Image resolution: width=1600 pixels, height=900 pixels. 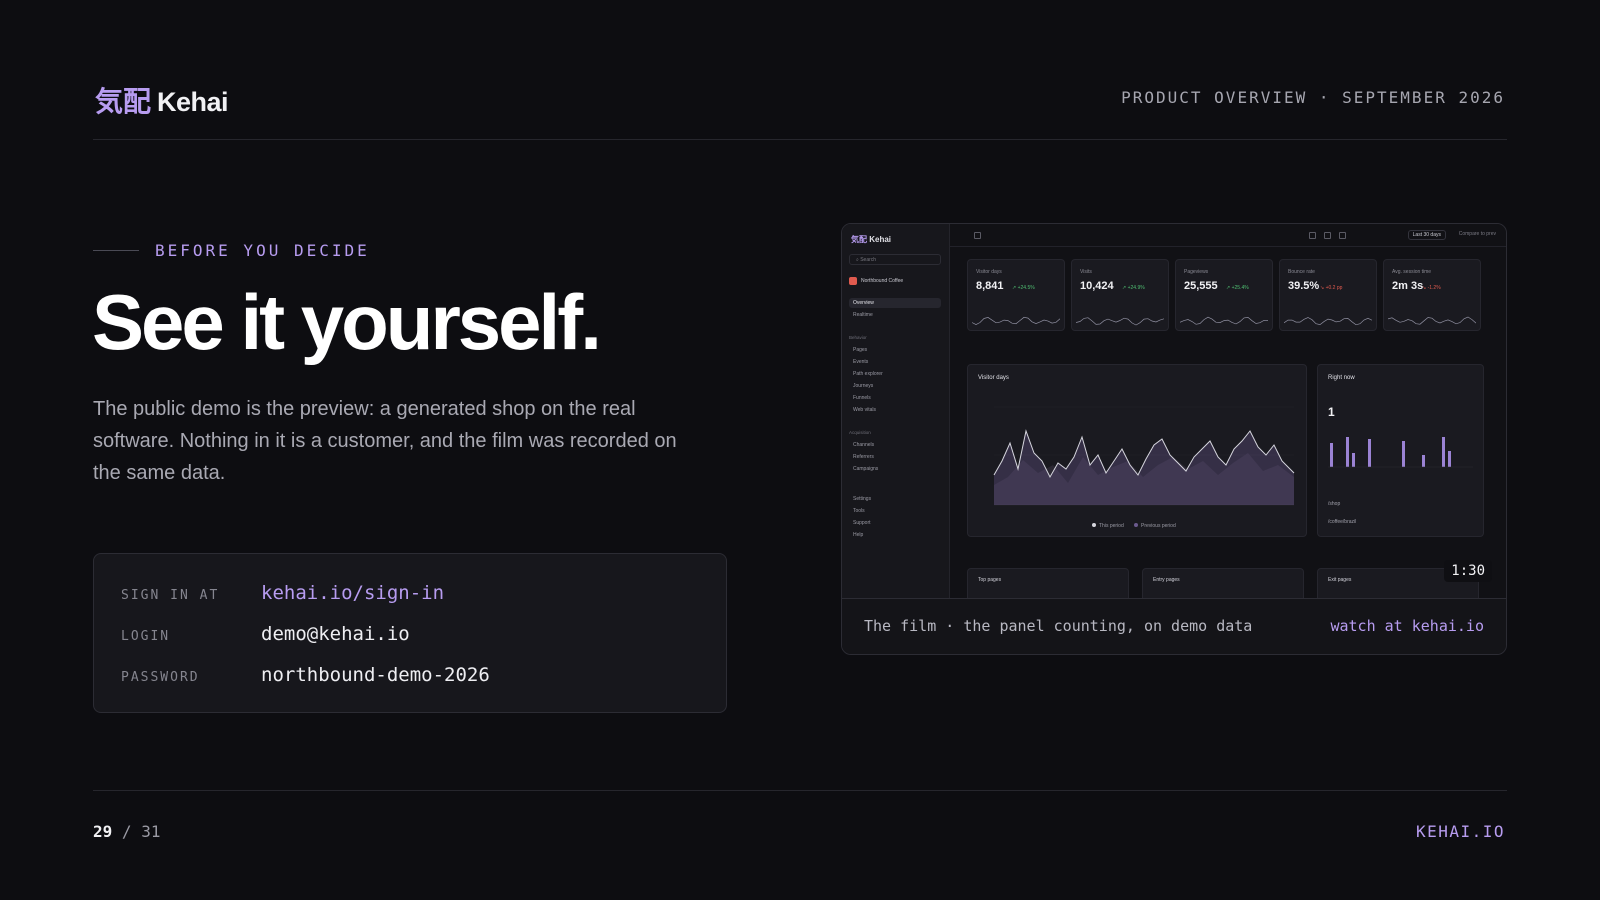 What do you see at coordinates (895, 445) in the screenshot?
I see `preview-nav-item: Channels` at bounding box center [895, 445].